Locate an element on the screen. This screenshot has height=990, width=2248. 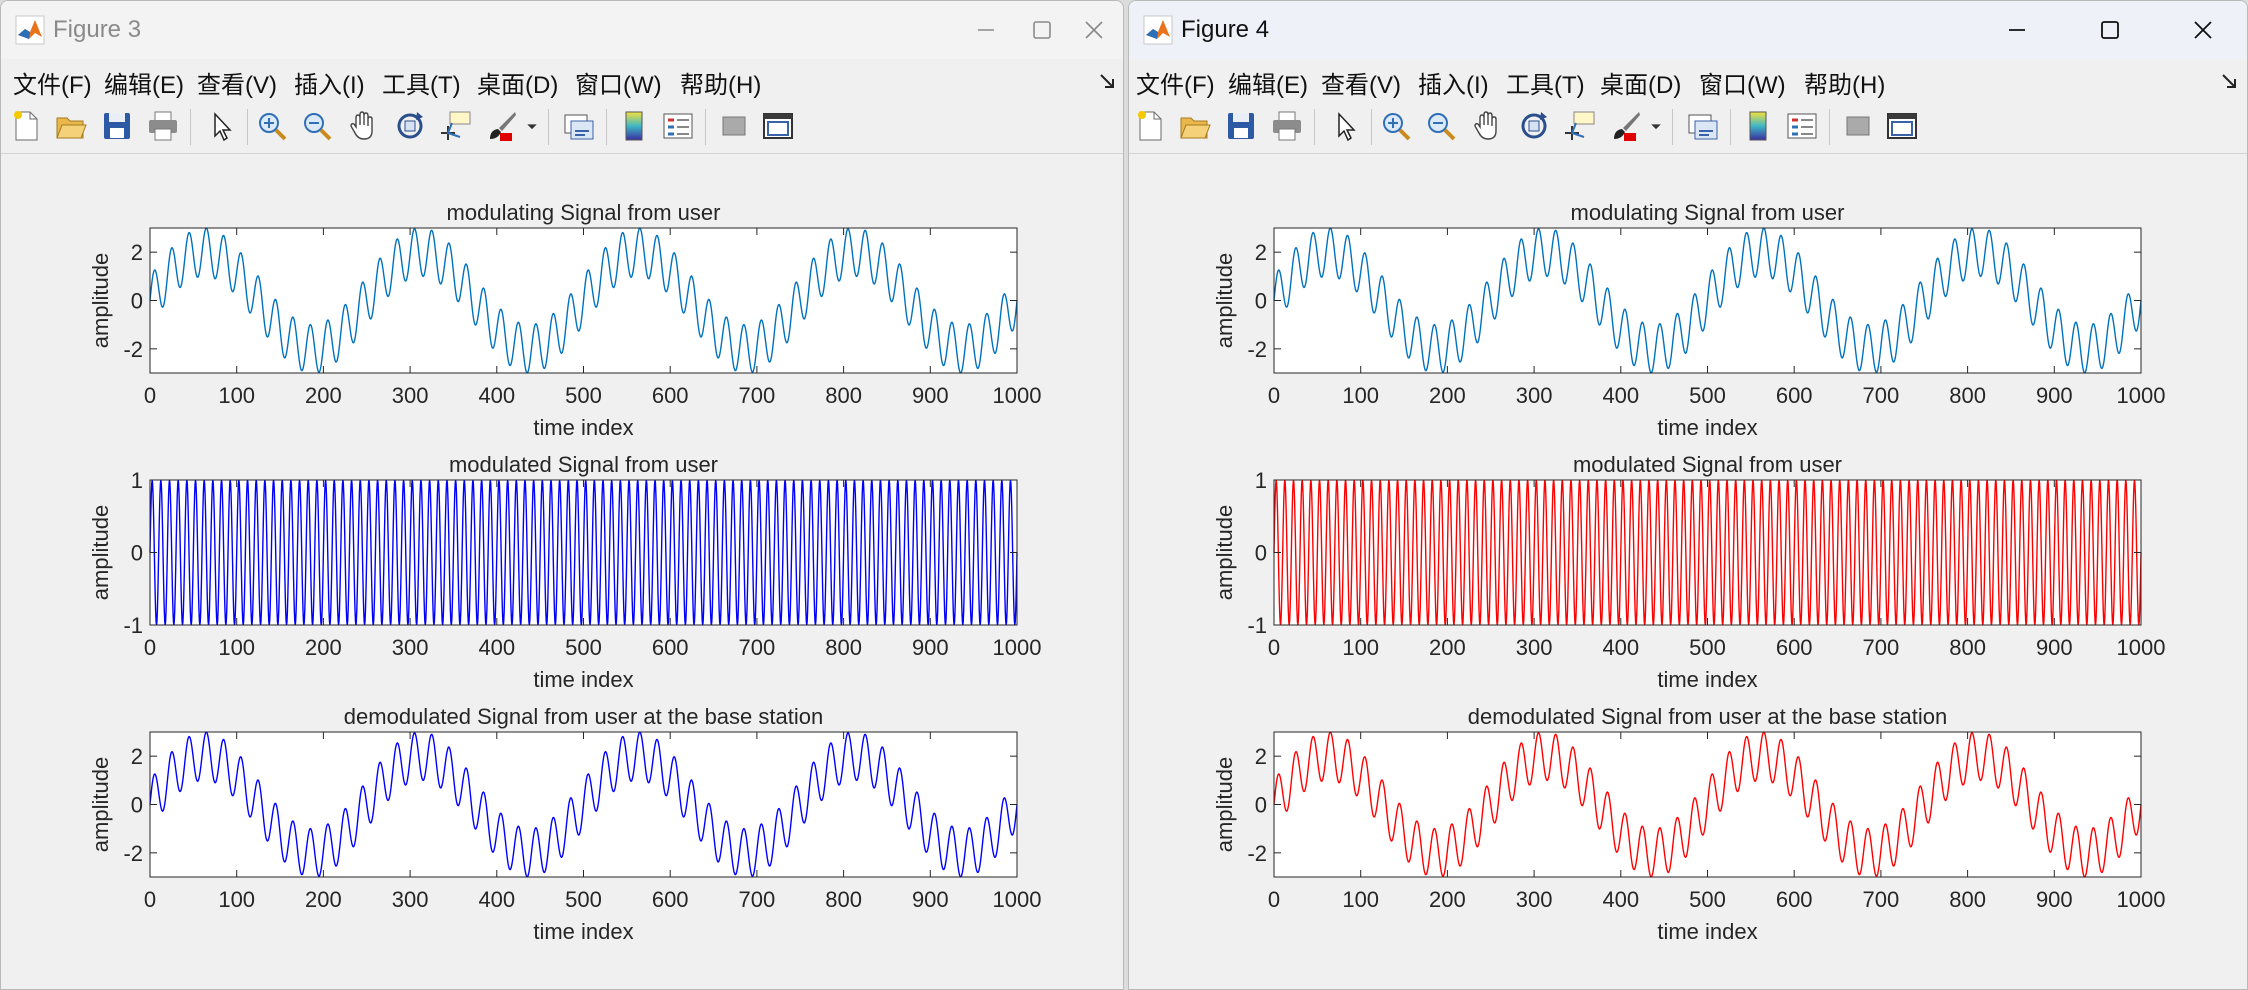
subplot-title: modulated Signal from user is located at coordinates (583, 464).